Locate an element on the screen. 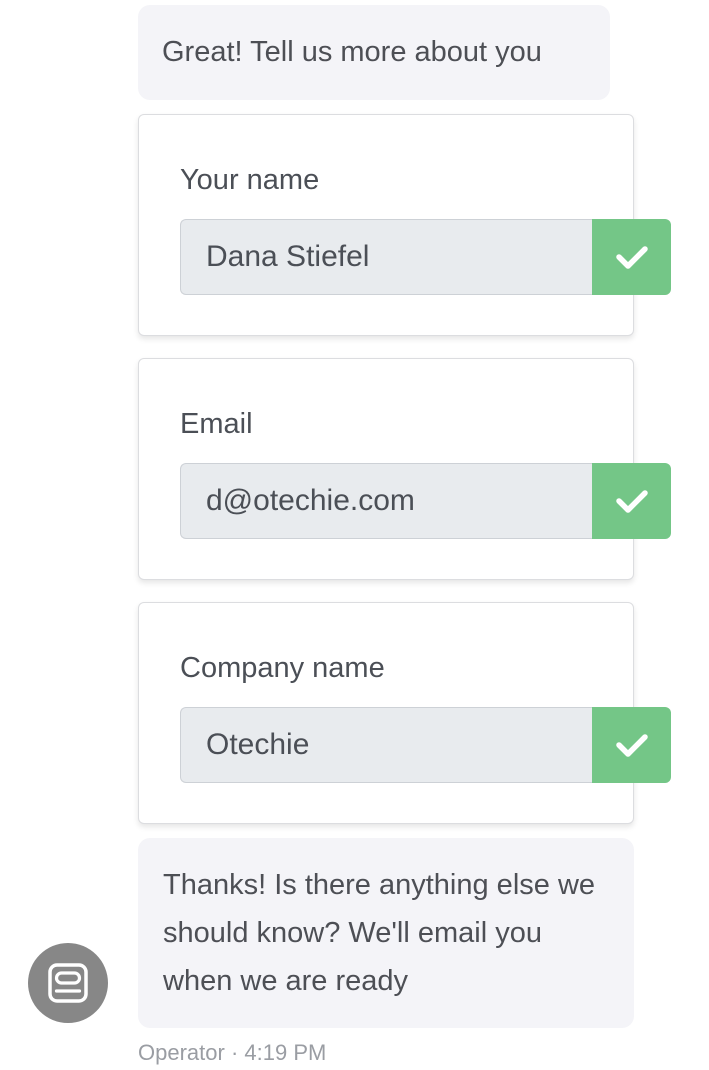 This screenshot has width=709, height=1070. message-bubble-greeting: Great! Tell us more about you is located at coordinates (374, 52).